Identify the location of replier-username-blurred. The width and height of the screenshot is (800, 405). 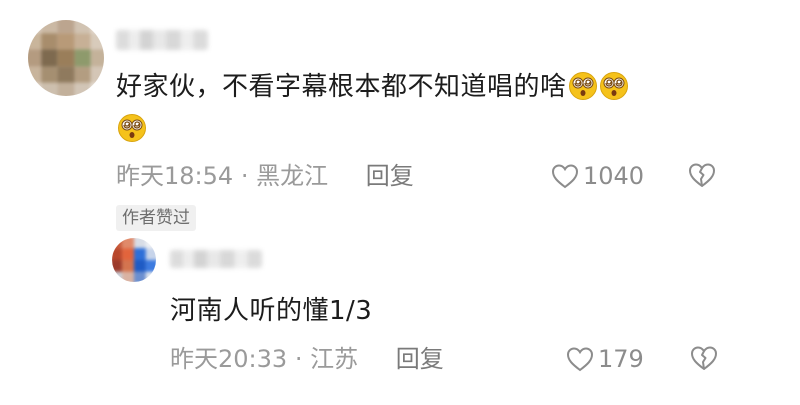
(216, 259).